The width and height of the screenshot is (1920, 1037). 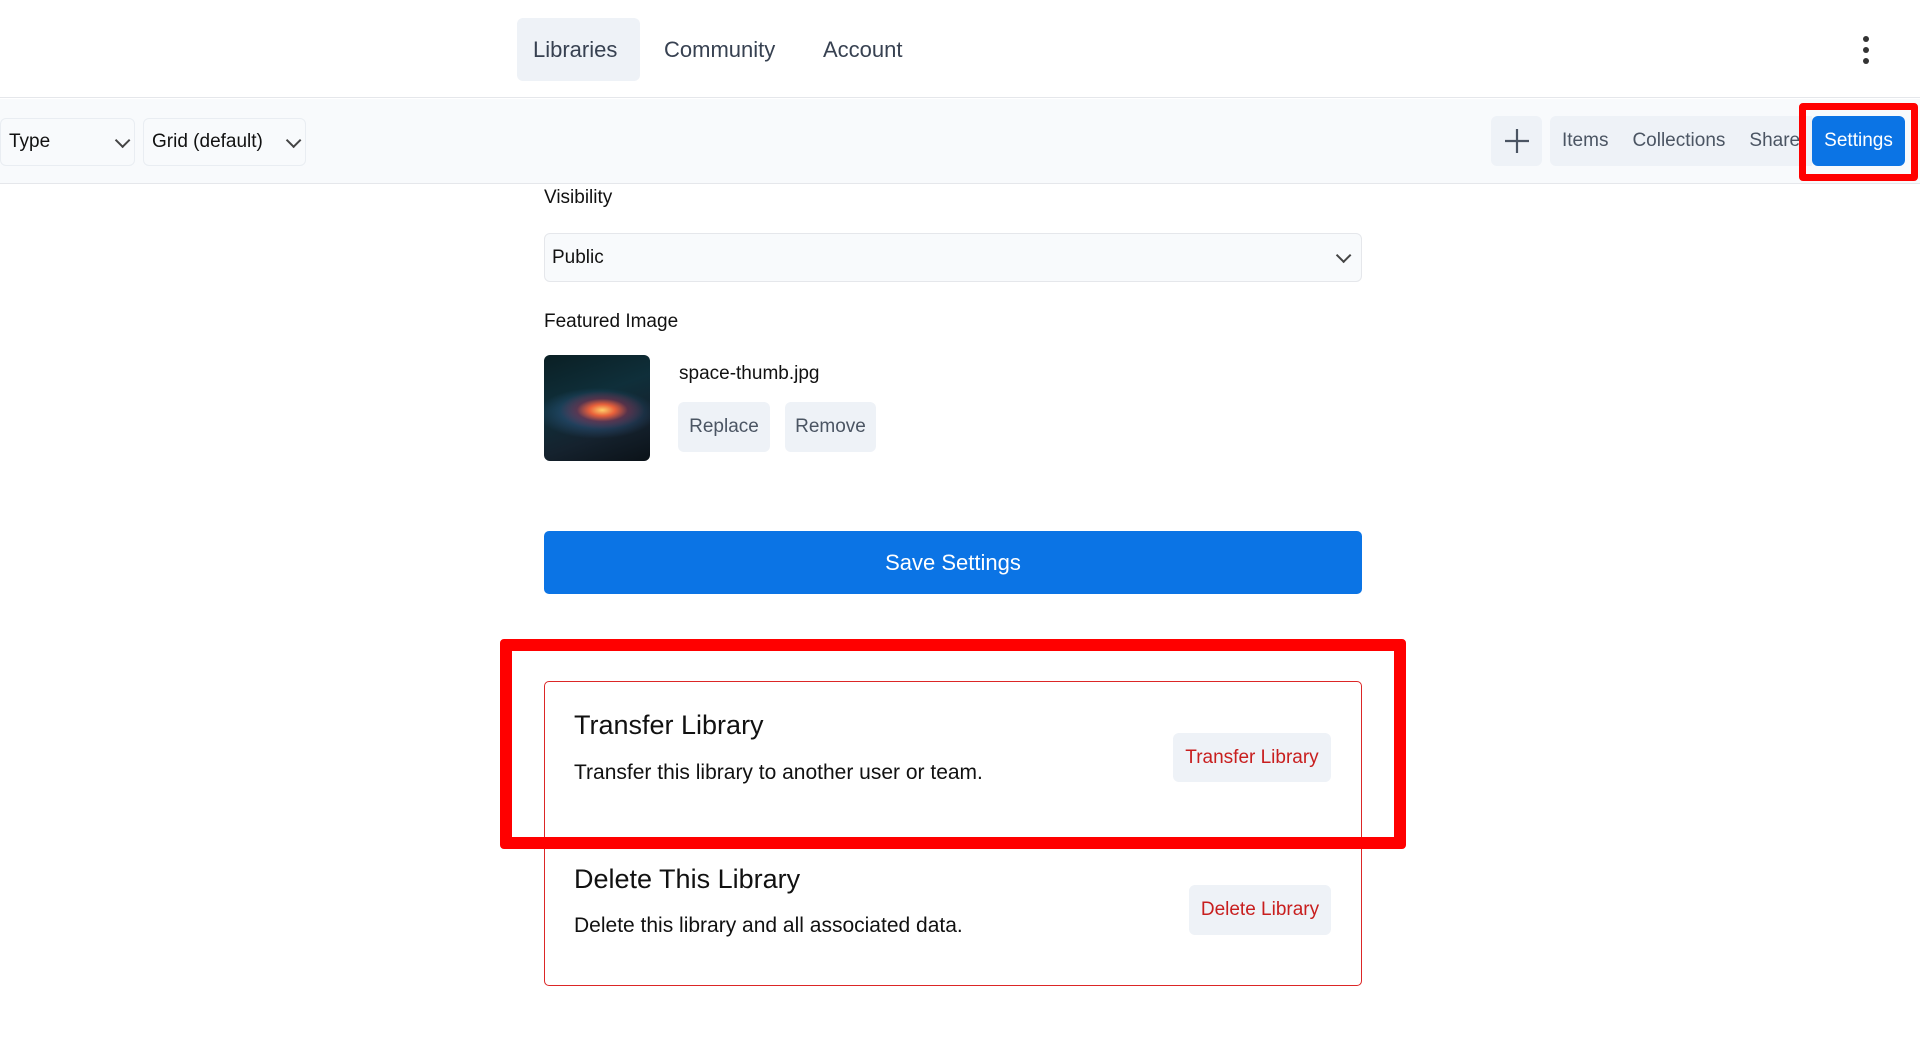 I want to click on transfer-title: Transfer Library, so click(x=669, y=725).